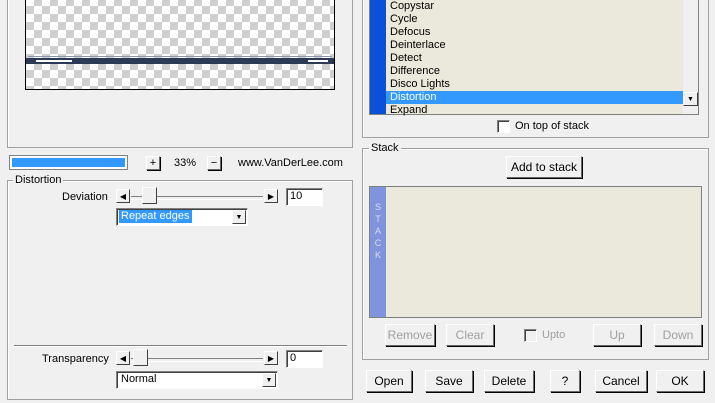  Describe the element at coordinates (690, 57) in the screenshot. I see `list-scrollbar: ▼` at that location.